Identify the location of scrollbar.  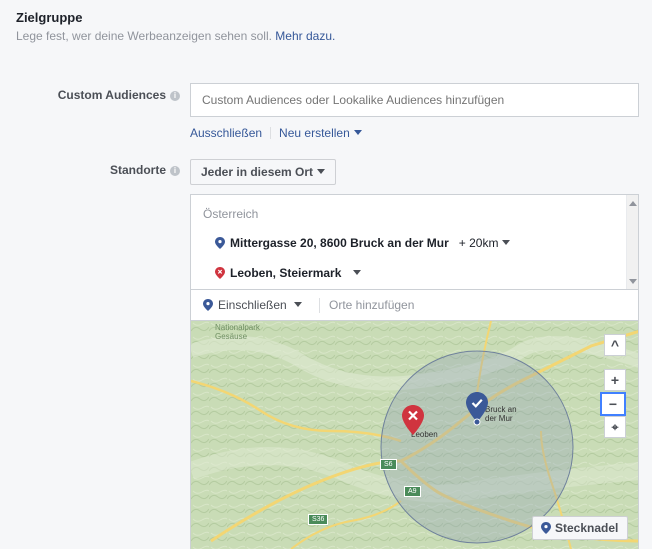
(632, 242).